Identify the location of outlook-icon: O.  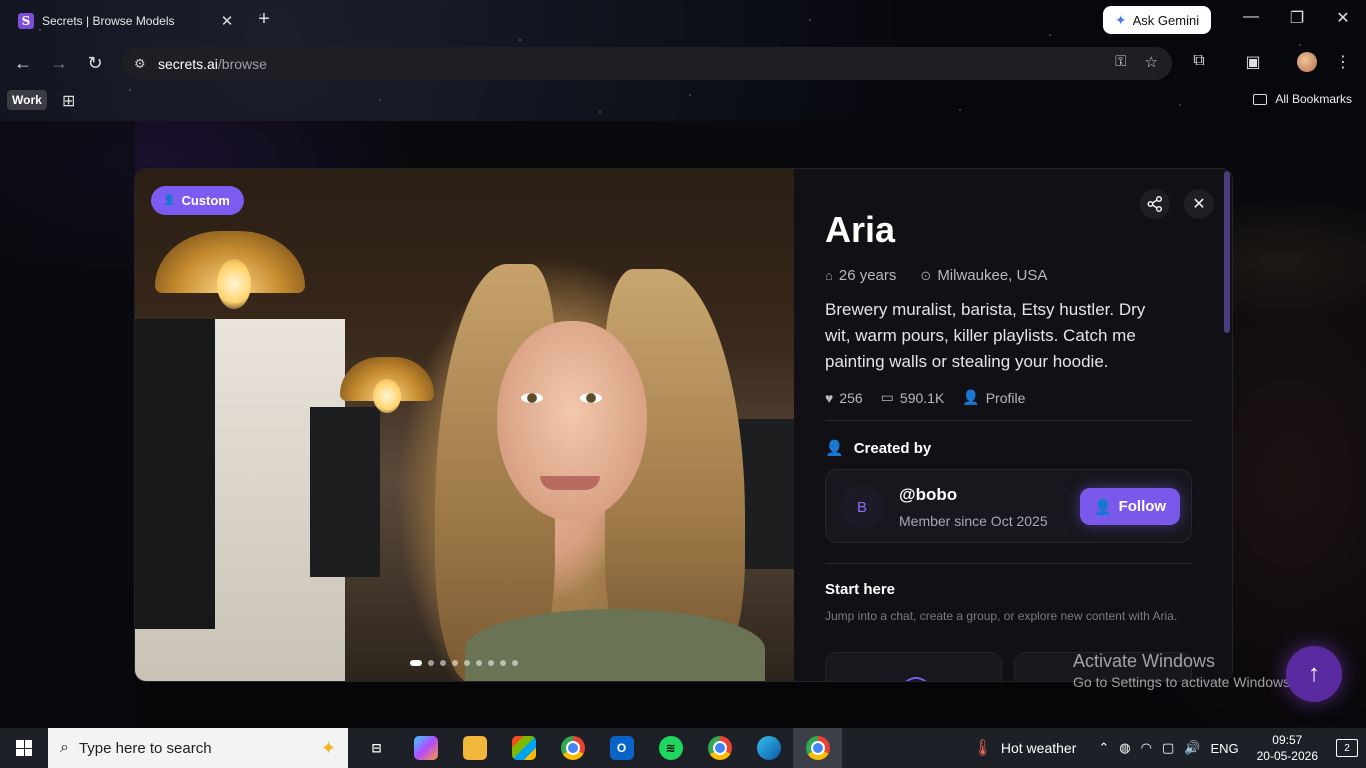
(621, 748).